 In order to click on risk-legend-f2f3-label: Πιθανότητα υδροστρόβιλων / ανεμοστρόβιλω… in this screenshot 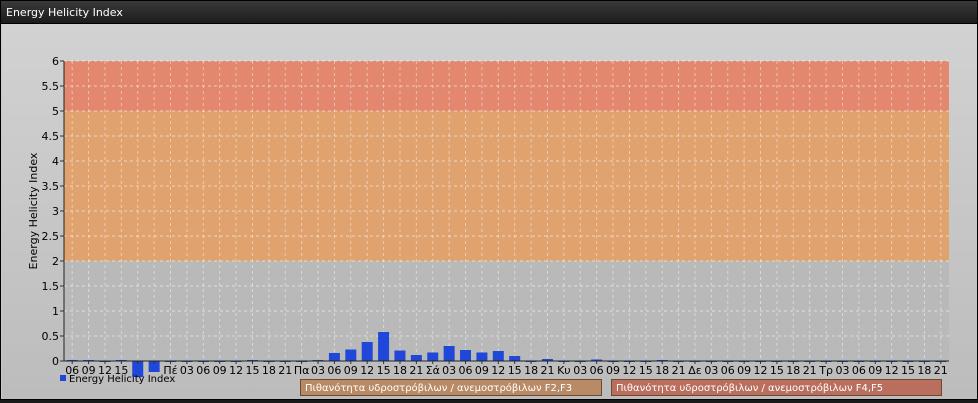, I will do `click(439, 388)`.